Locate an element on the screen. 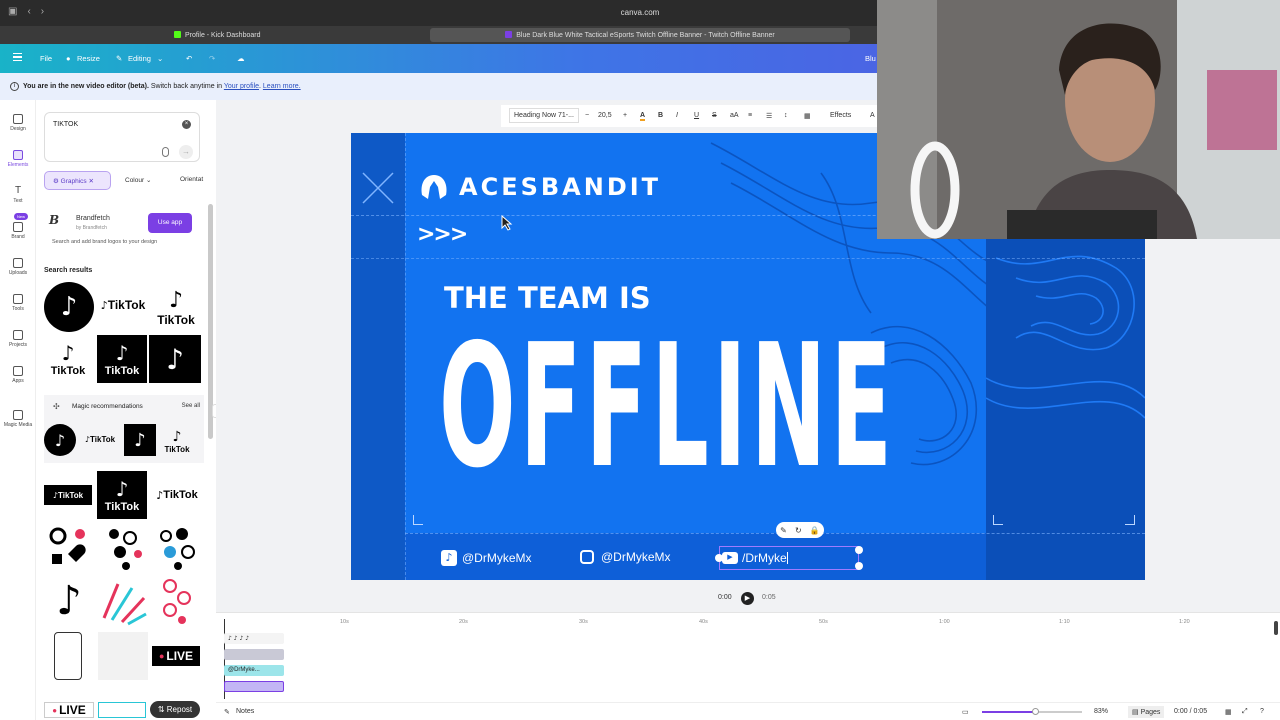  placeholder-tile is located at coordinates (123, 656).